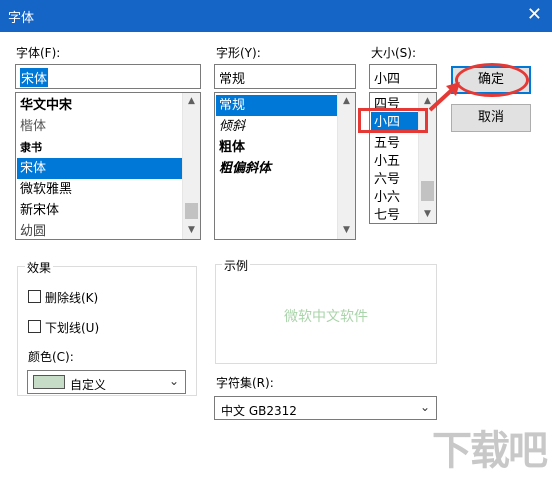 This screenshot has height=481, width=552. Describe the element at coordinates (492, 80) in the screenshot. I see `annotation-circle` at that location.